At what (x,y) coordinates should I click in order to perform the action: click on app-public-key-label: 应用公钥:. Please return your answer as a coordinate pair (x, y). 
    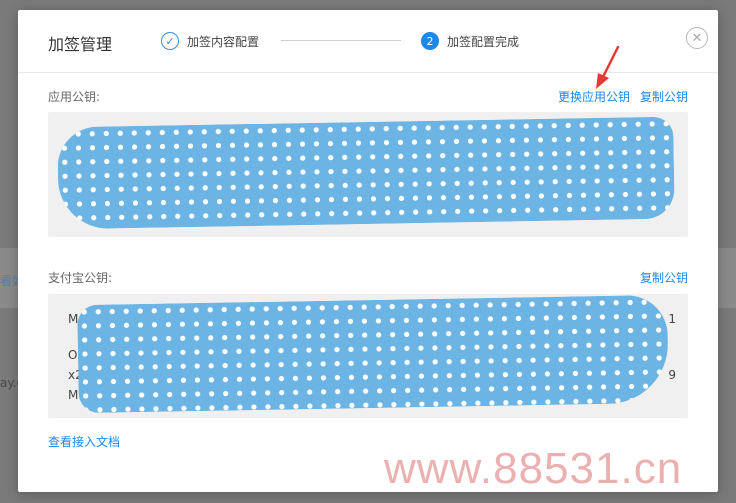
    Looking at the image, I should click on (74, 97).